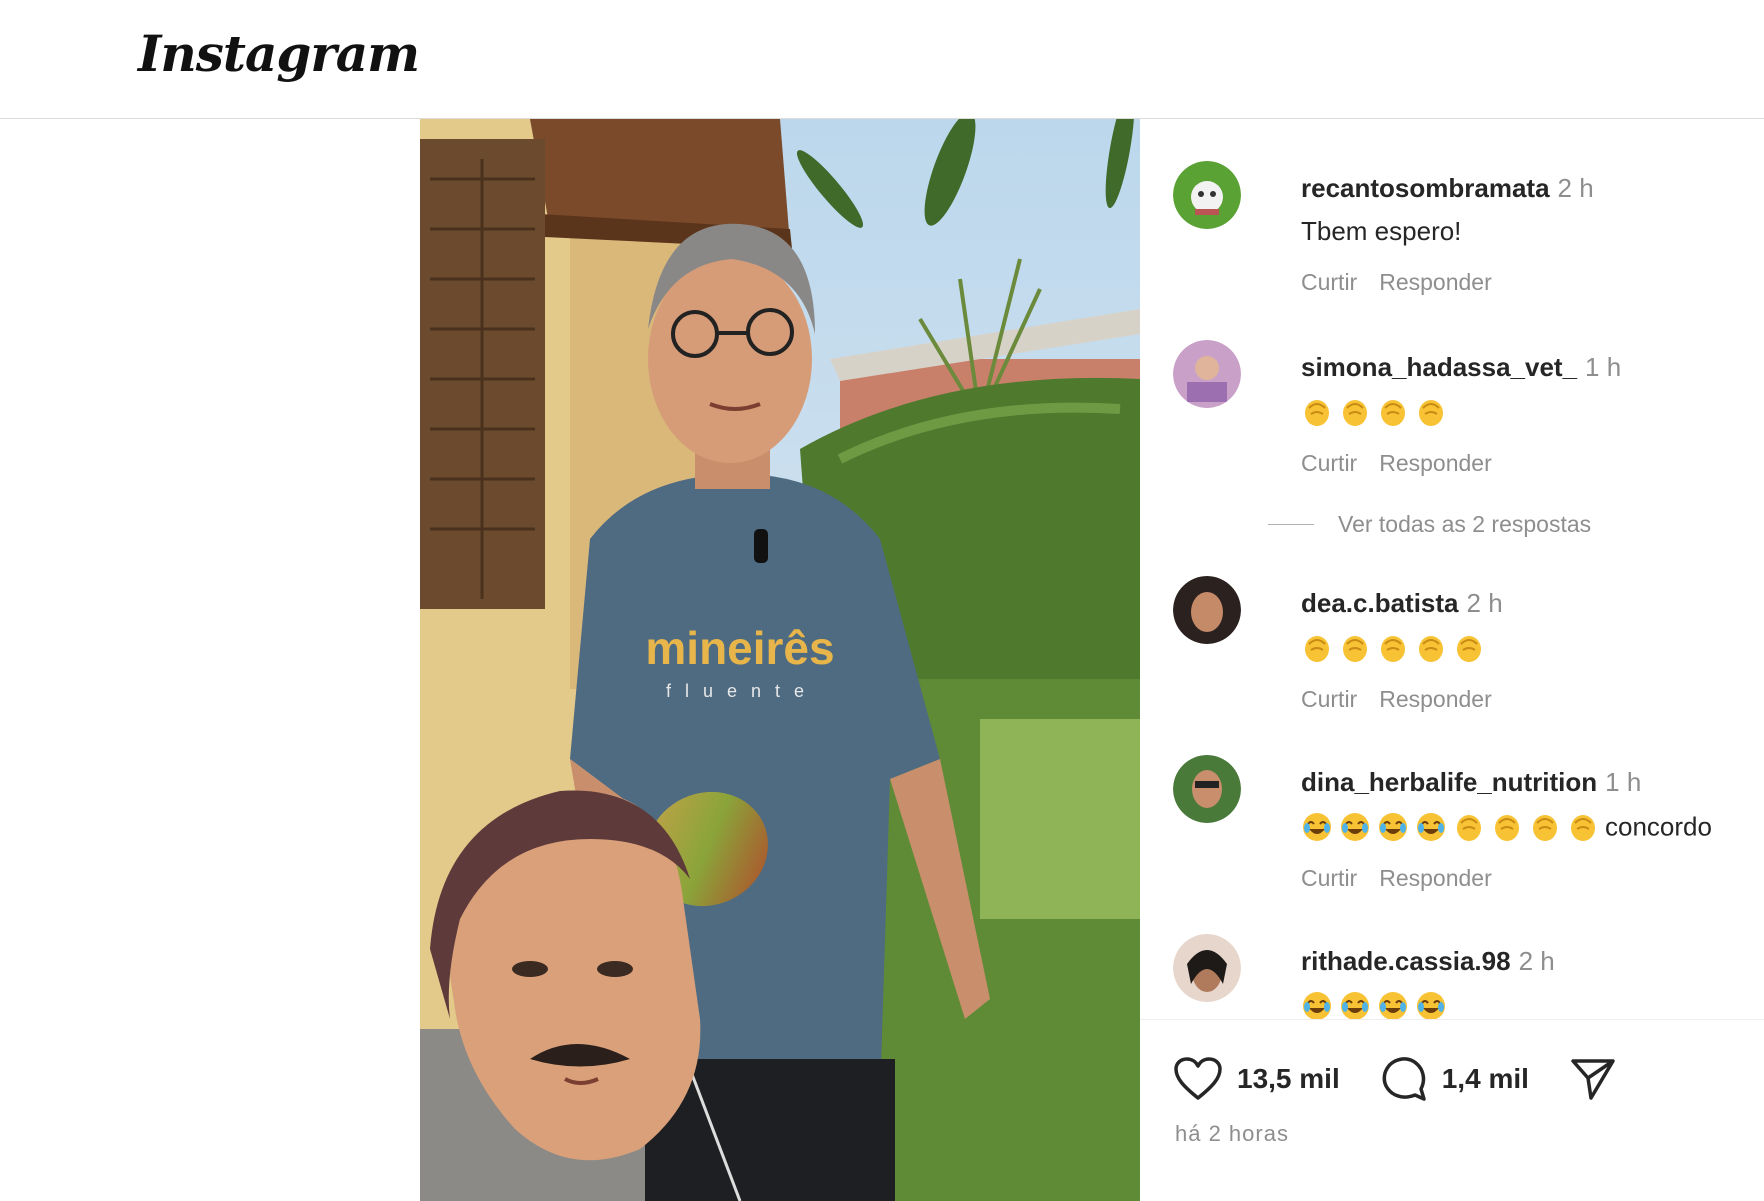  I want to click on post-timestamp: há 2 horas, so click(1232, 1133).